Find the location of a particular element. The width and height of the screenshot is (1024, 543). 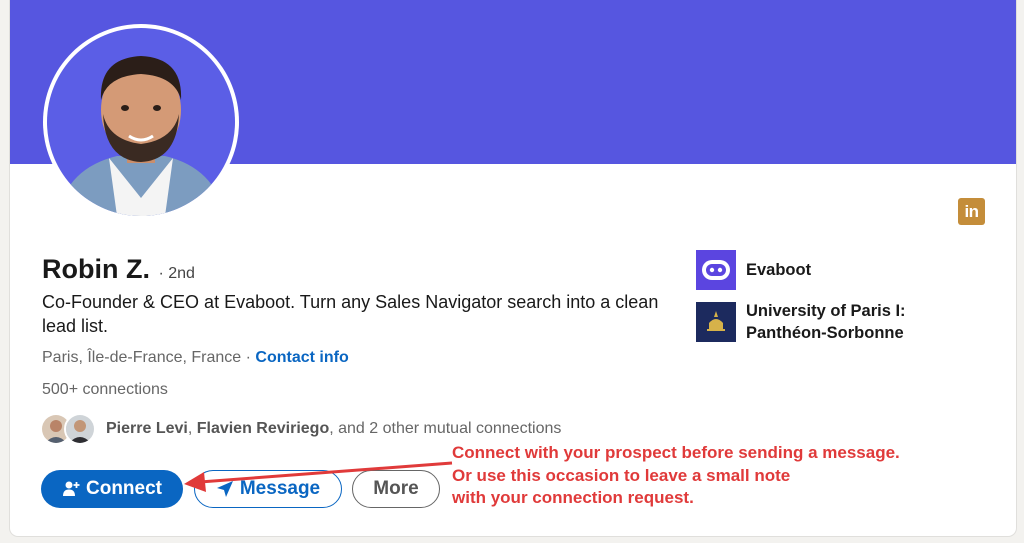

pantheon-logo is located at coordinates (716, 322).